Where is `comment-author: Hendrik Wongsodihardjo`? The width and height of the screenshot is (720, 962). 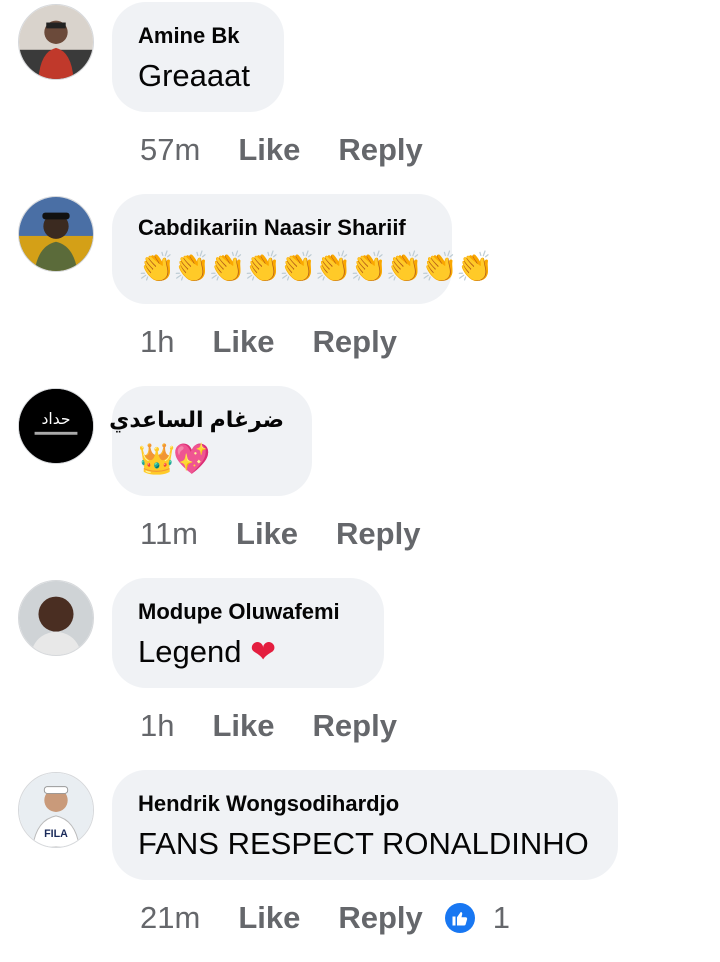
comment-author: Hendrik Wongsodihardjo is located at coordinates (364, 804).